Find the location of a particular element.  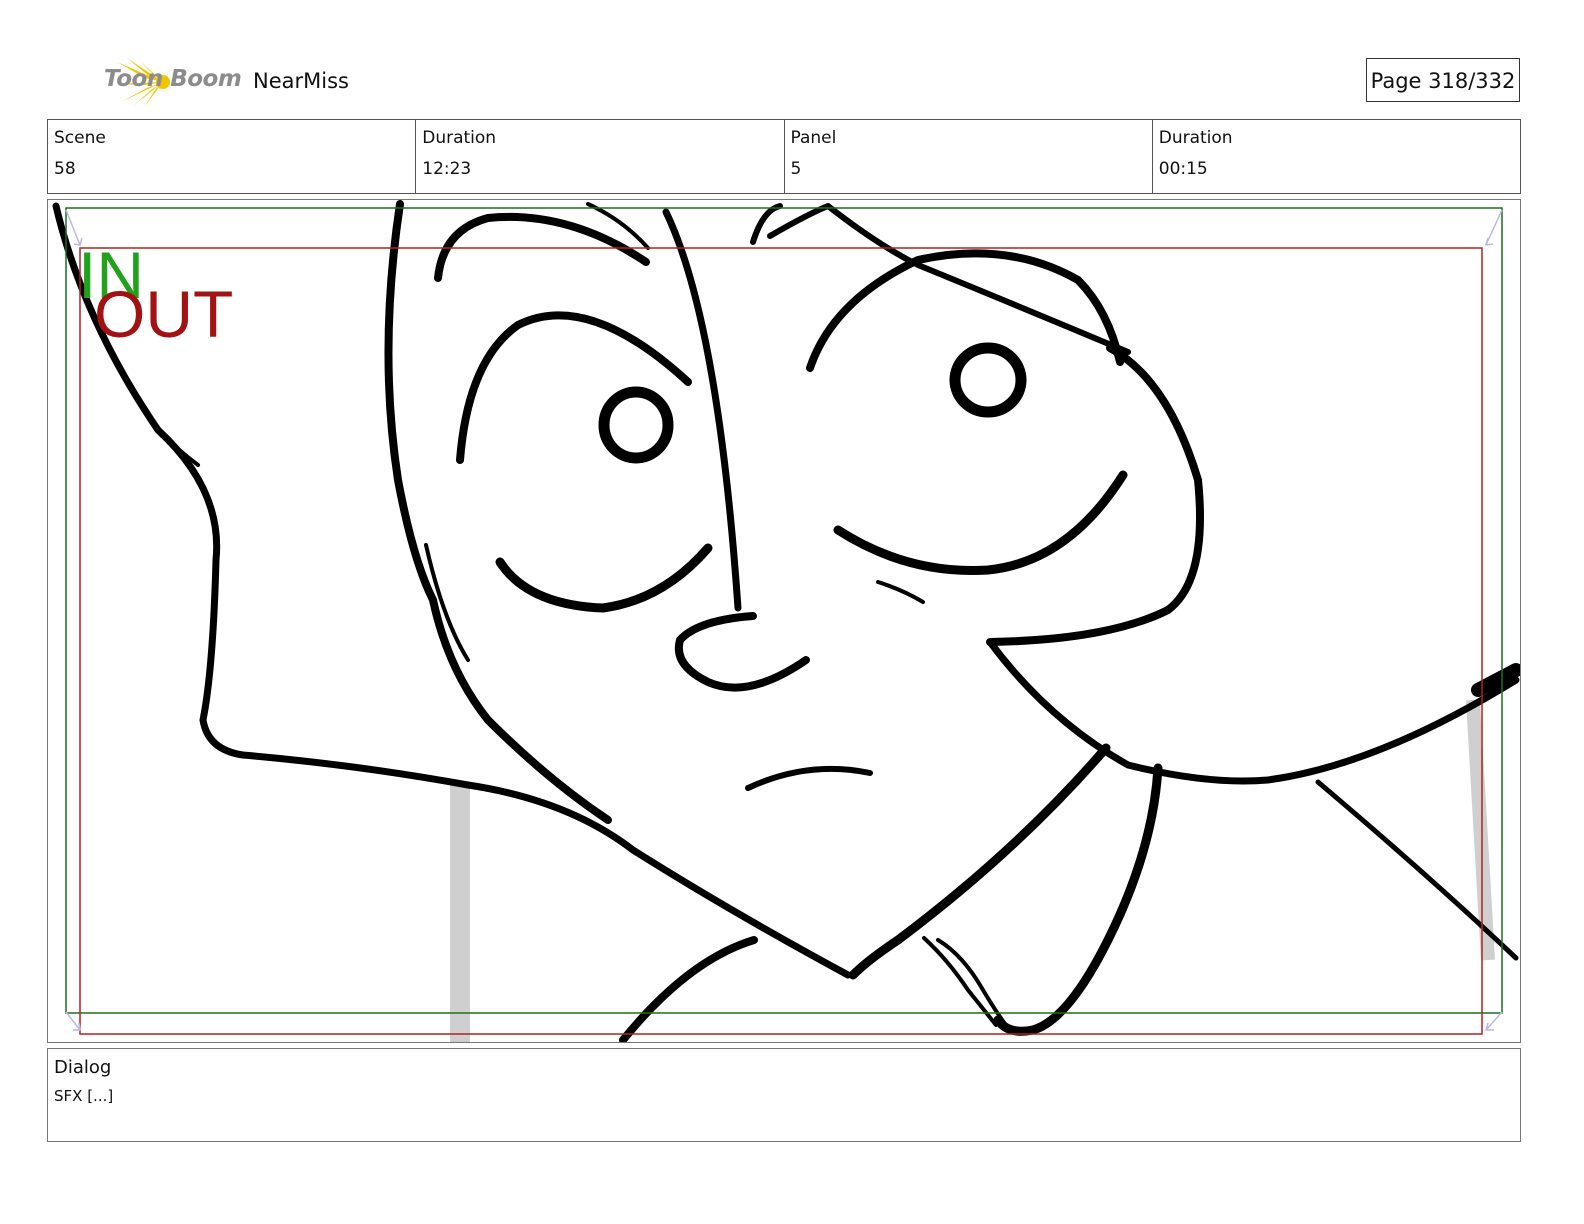

out-marker: OUT is located at coordinates (163, 314).